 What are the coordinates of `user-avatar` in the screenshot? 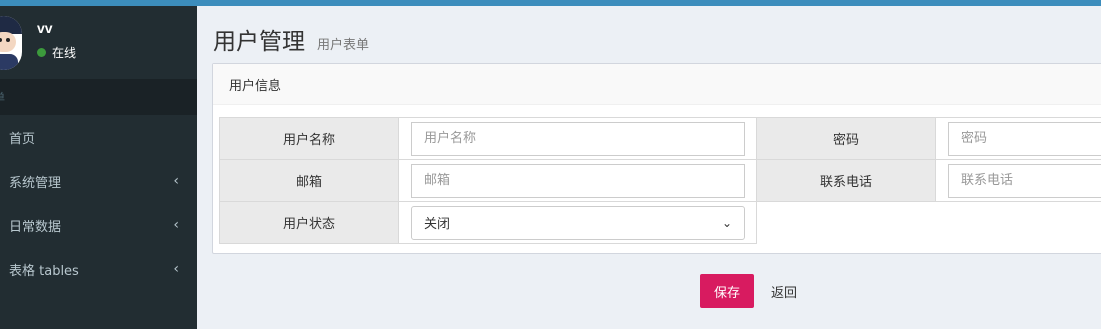 It's located at (11, 43).